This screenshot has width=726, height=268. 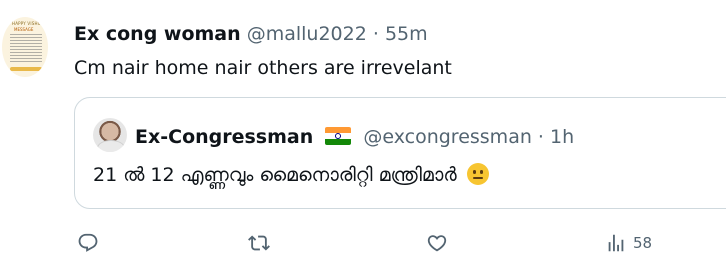 I want to click on avatar-poster-lines, so click(x=26, y=49).